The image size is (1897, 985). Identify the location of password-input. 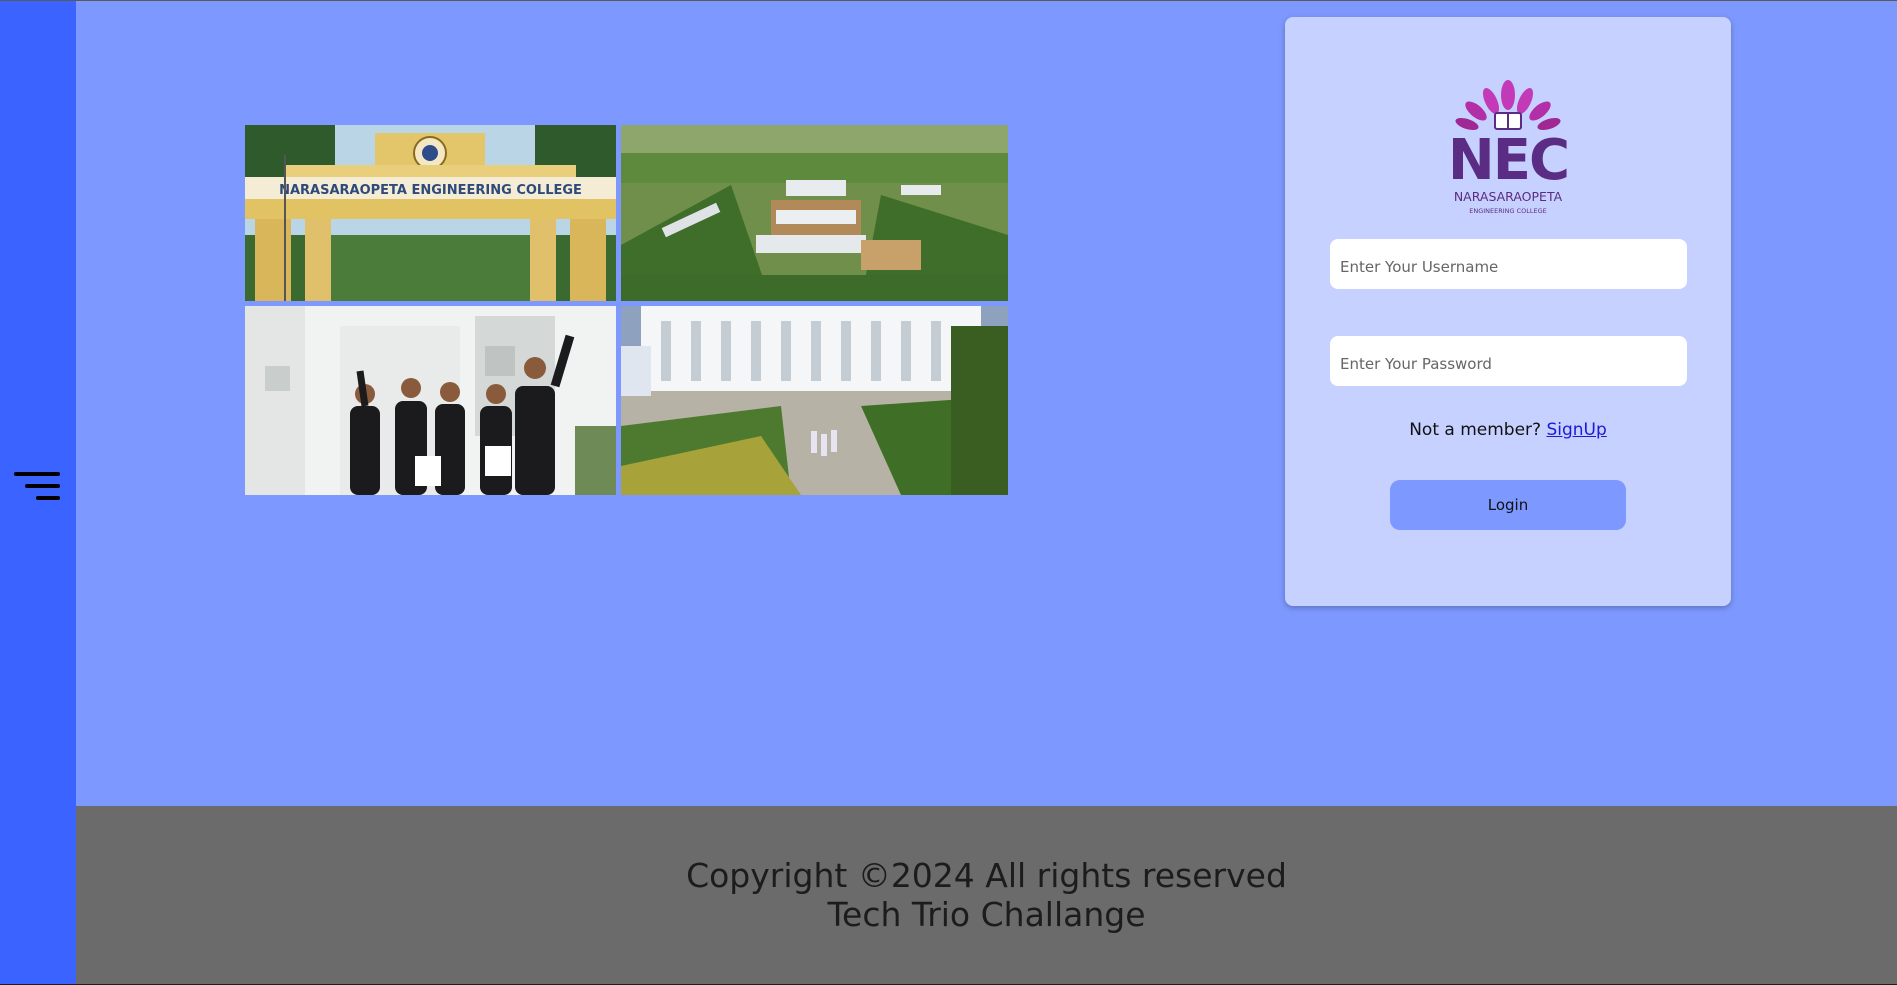
(1508, 361).